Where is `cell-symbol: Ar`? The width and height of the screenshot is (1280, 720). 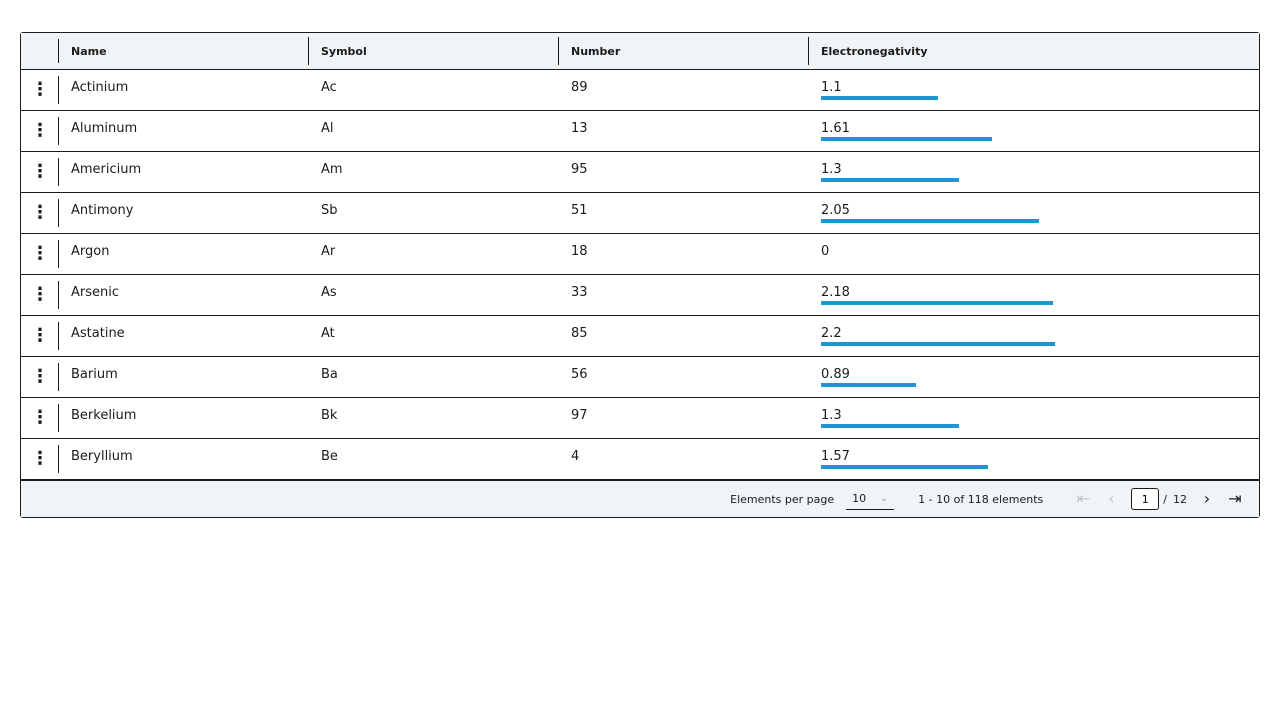 cell-symbol: Ar is located at coordinates (328, 251).